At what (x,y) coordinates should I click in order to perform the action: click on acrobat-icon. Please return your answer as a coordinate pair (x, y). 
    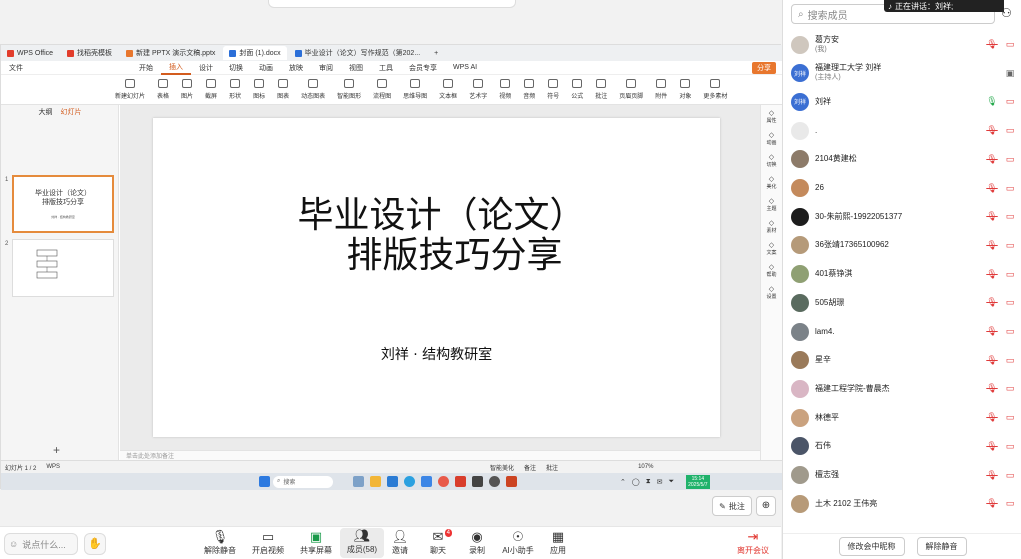
    Looking at the image, I should click on (511, 481).